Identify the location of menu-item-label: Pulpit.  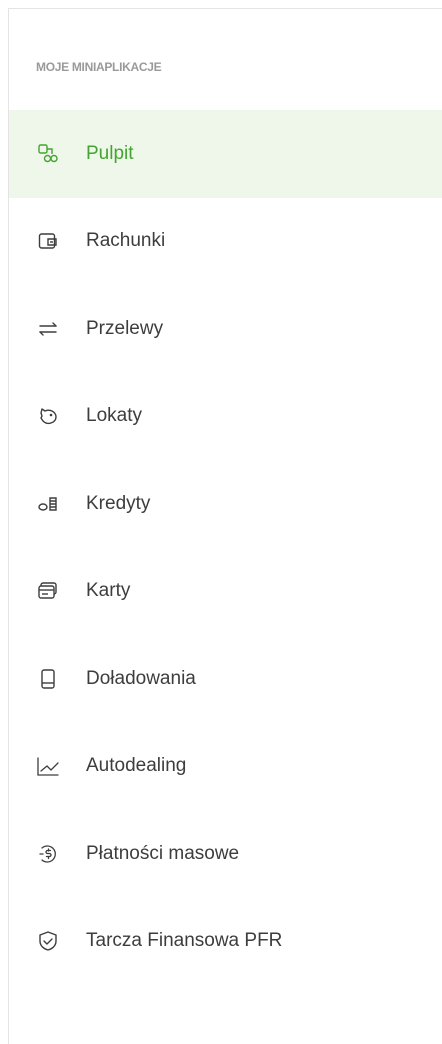
(110, 153).